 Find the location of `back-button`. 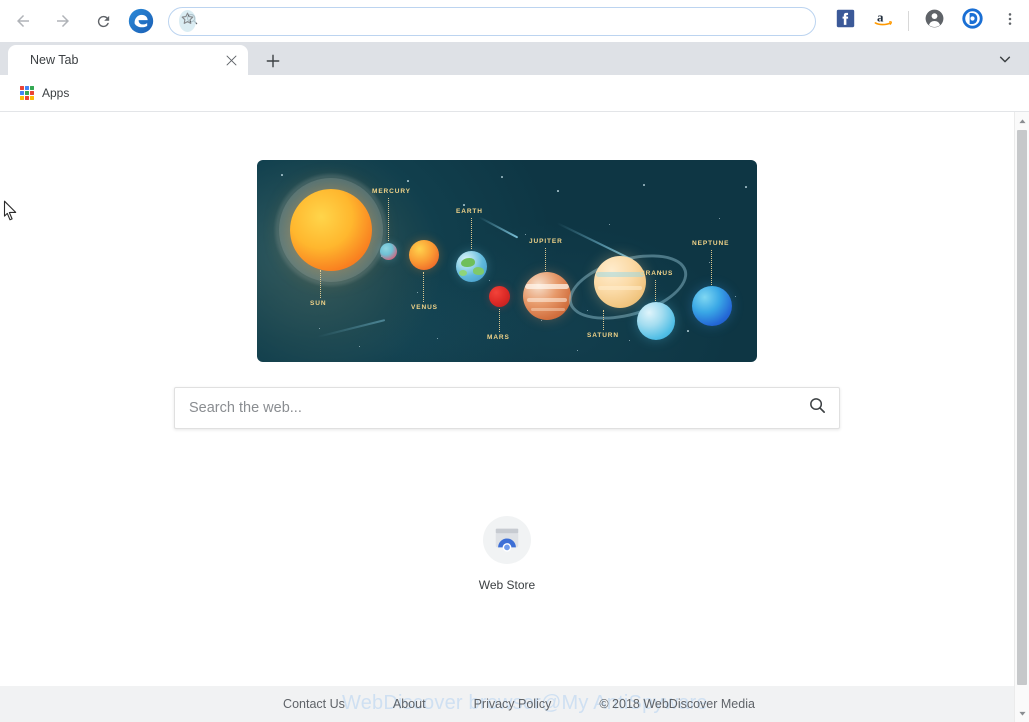

back-button is located at coordinates (23, 21).